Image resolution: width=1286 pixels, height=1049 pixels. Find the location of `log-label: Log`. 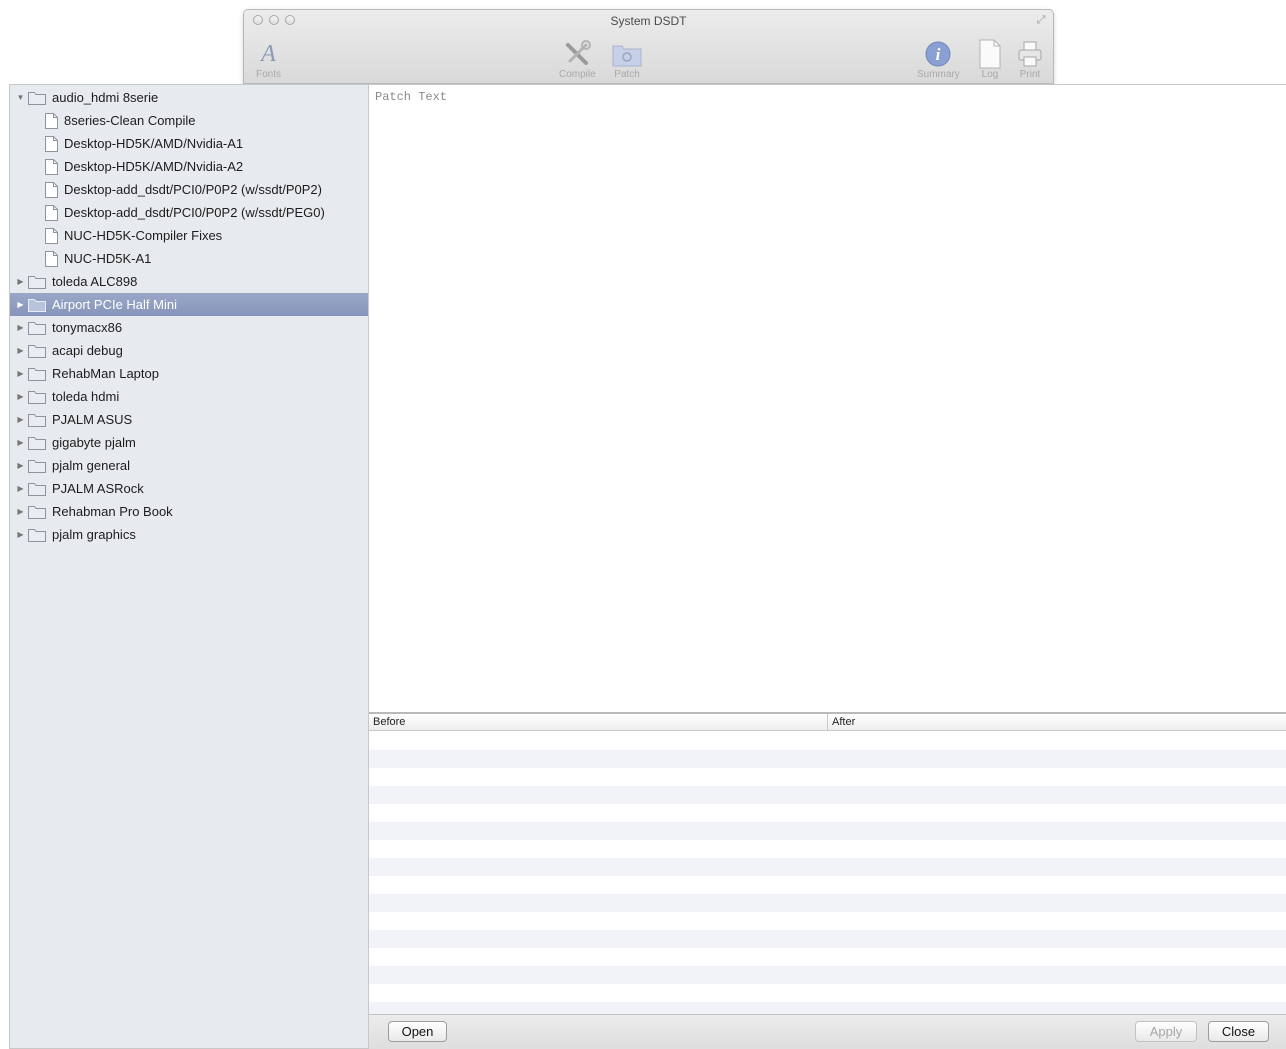

log-label: Log is located at coordinates (990, 74).